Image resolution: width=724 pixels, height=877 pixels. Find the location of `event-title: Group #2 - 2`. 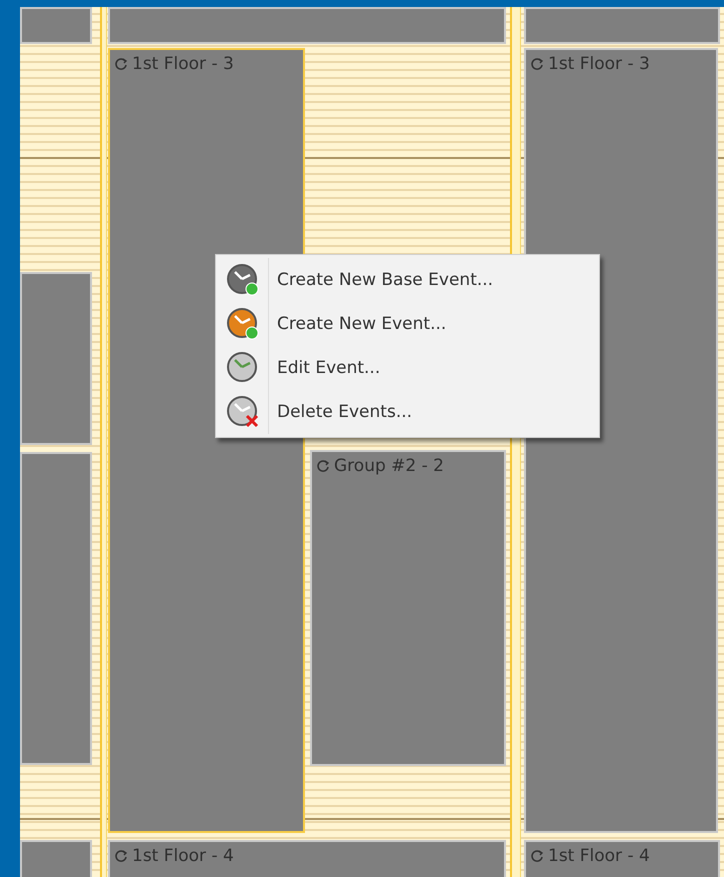

event-title: Group #2 - 2 is located at coordinates (389, 466).